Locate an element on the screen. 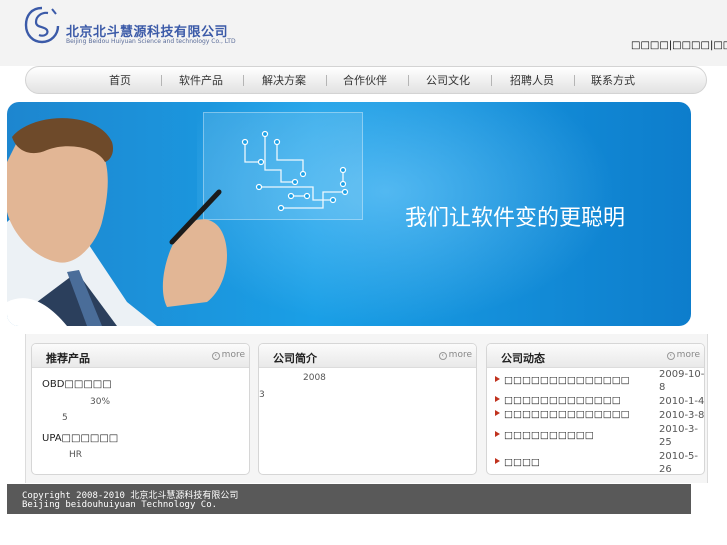 The height and width of the screenshot is (545, 727). news-item: □□□□□□□□□□ is located at coordinates (570, 435).